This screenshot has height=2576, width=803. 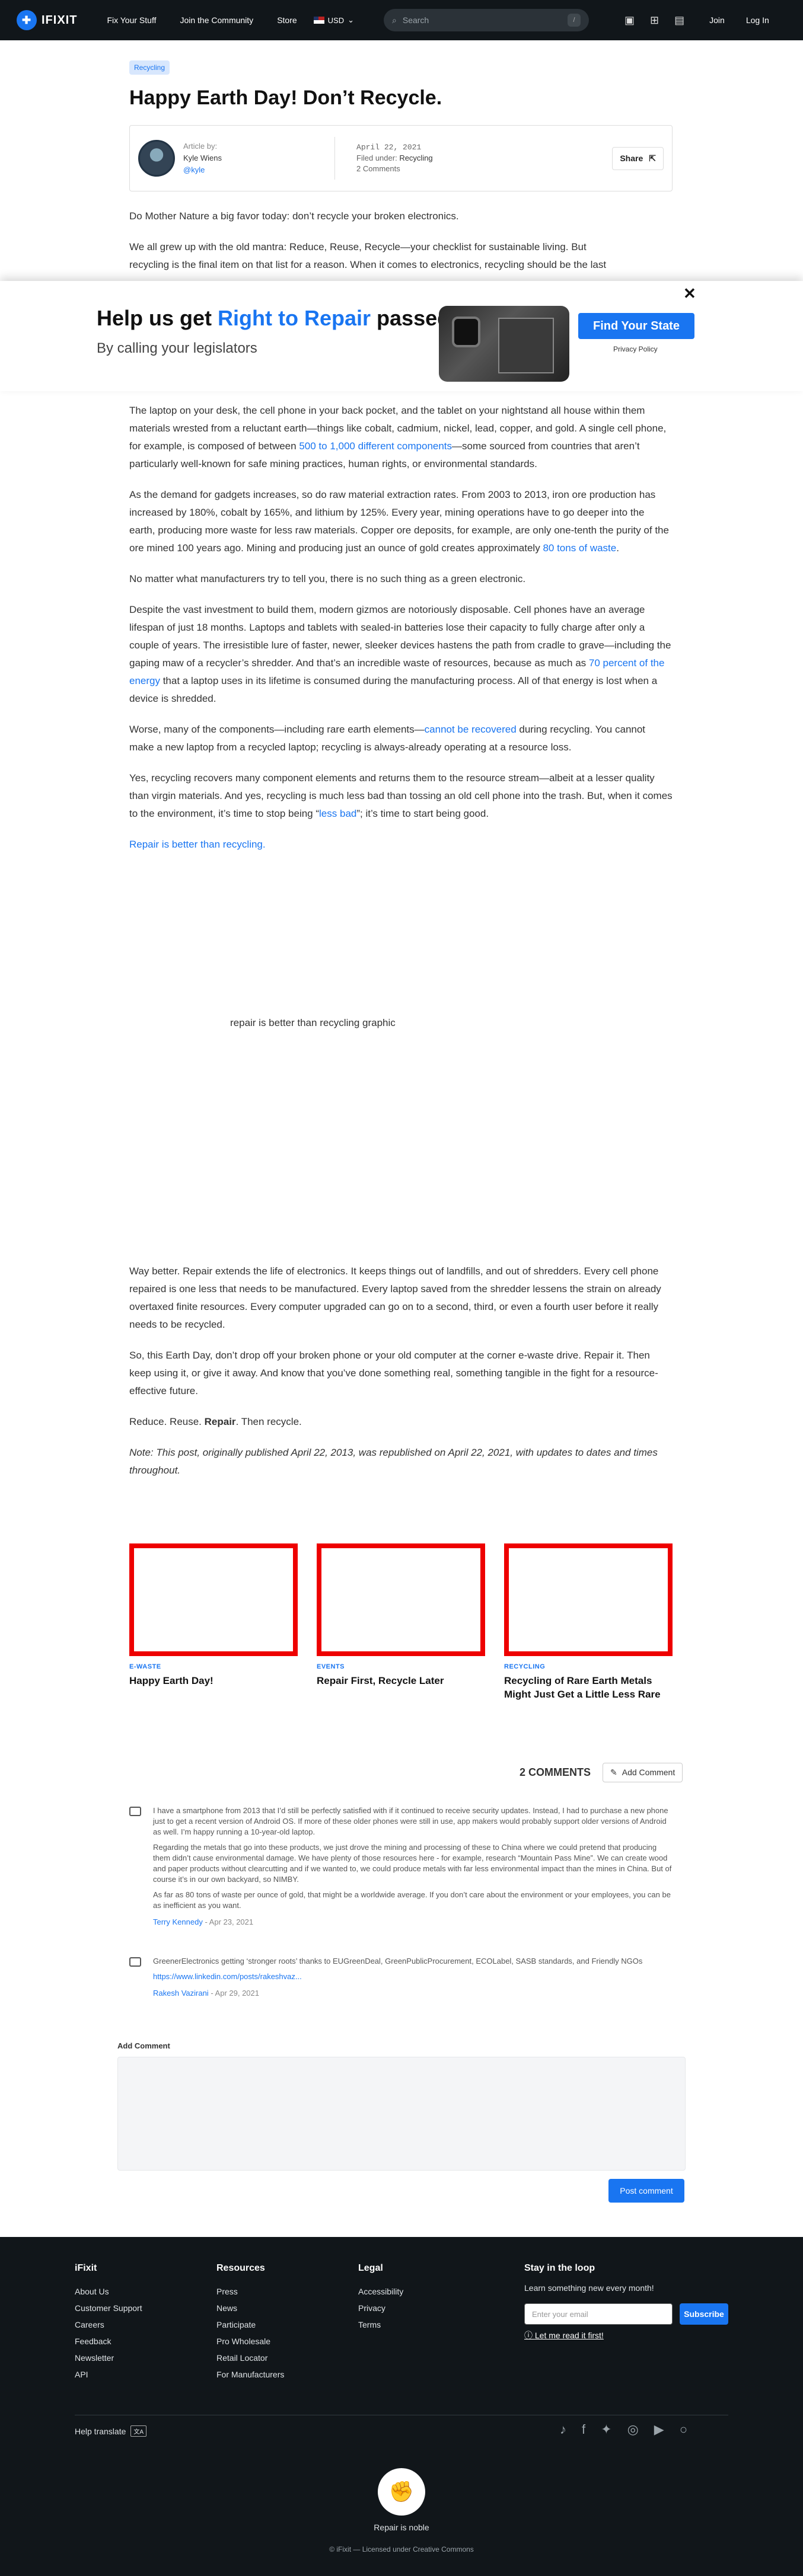 What do you see at coordinates (138, 2431) in the screenshot?
I see `translate-icon: 文A` at bounding box center [138, 2431].